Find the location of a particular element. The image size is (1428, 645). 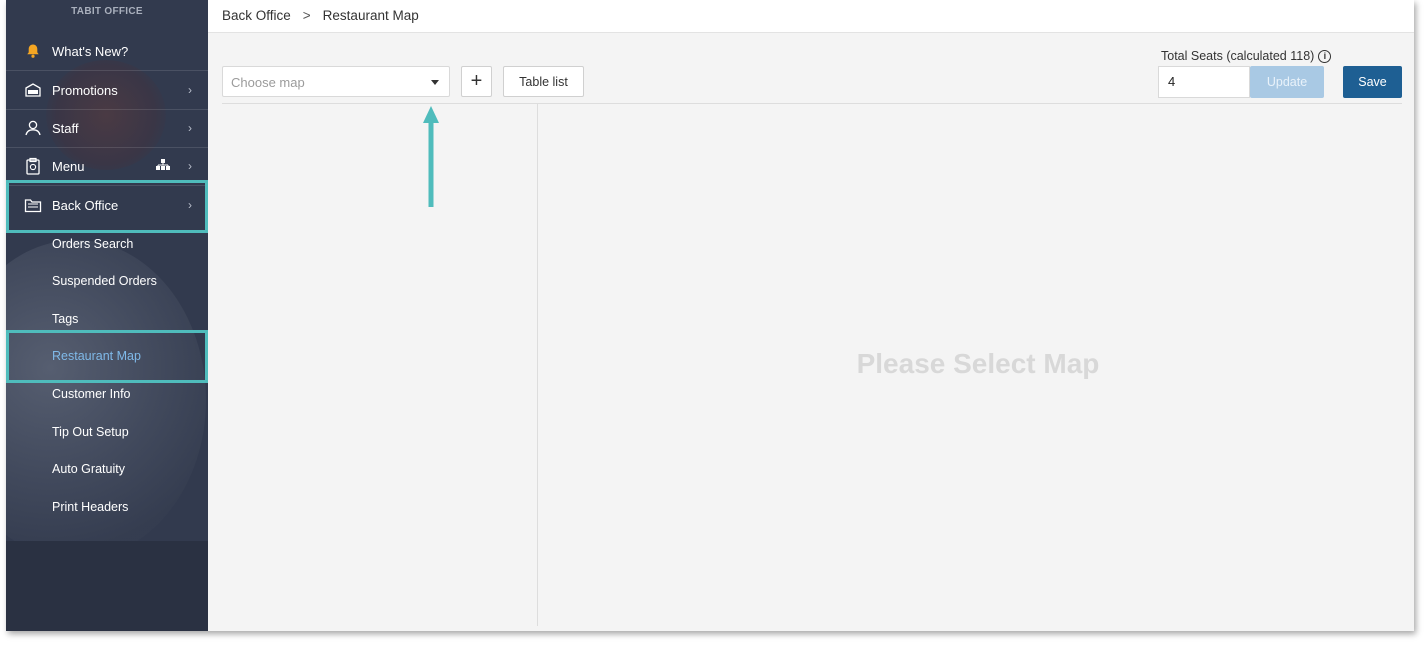

sidebar-item-label: Staff is located at coordinates (65, 128).